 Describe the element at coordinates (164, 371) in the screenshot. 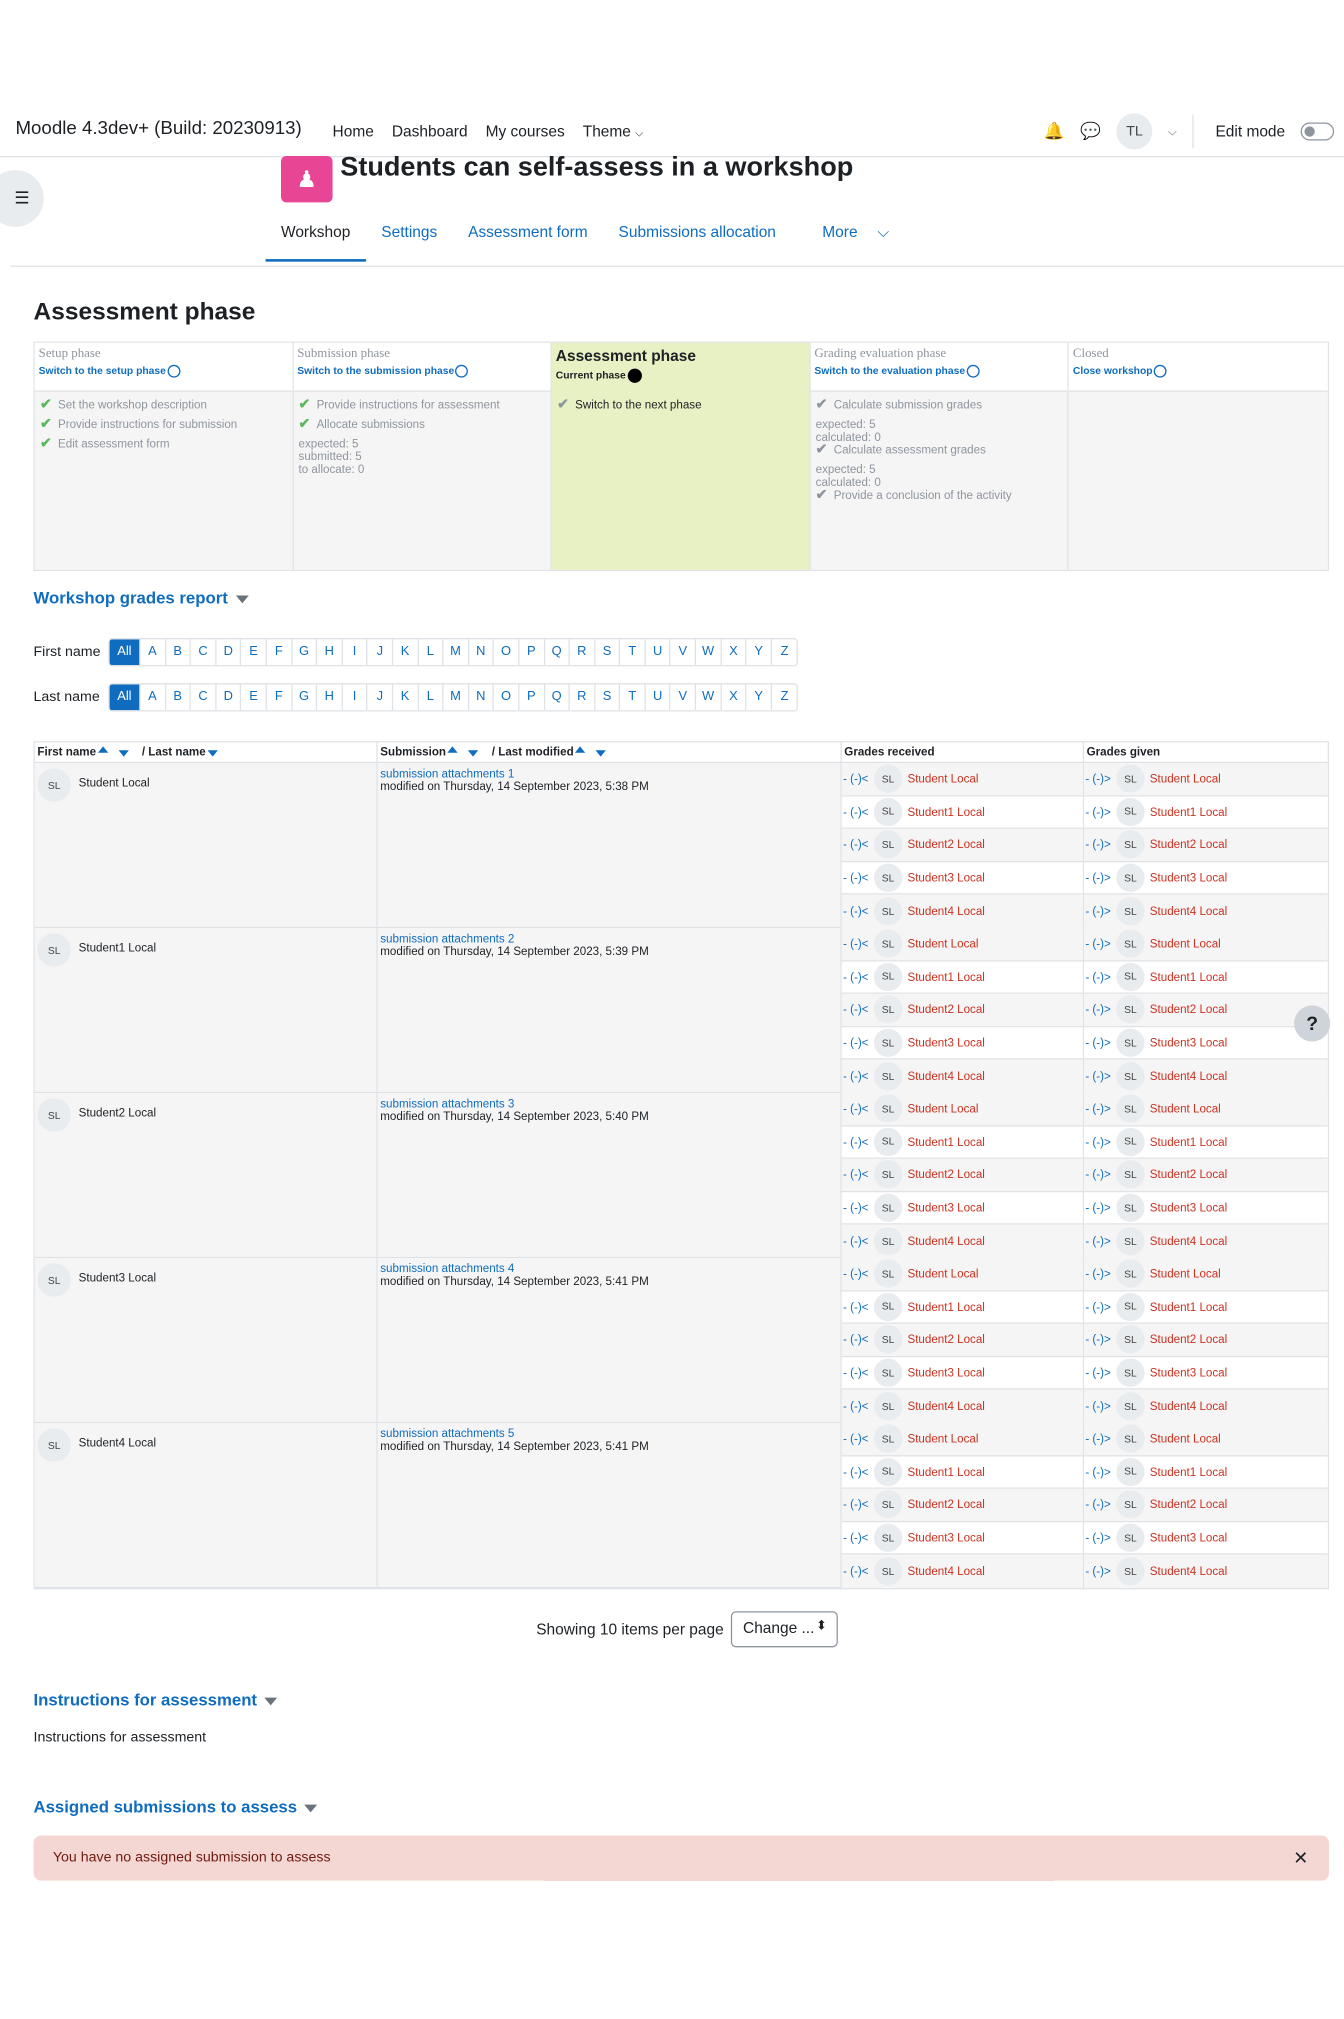

I see `switch-phase-link: Switch to the setup phase` at that location.